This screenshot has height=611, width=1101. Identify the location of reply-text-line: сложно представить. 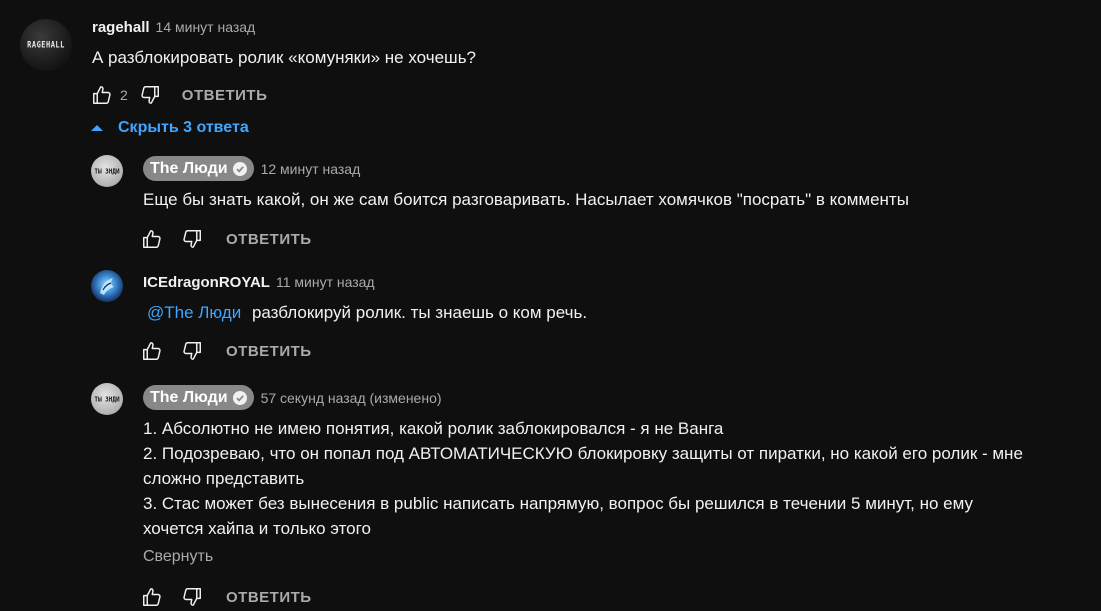
(224, 478).